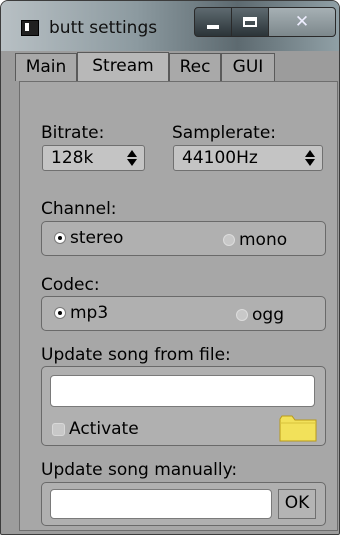 This screenshot has width=342, height=537. What do you see at coordinates (182, 391) in the screenshot?
I see `song-file-path-input` at bounding box center [182, 391].